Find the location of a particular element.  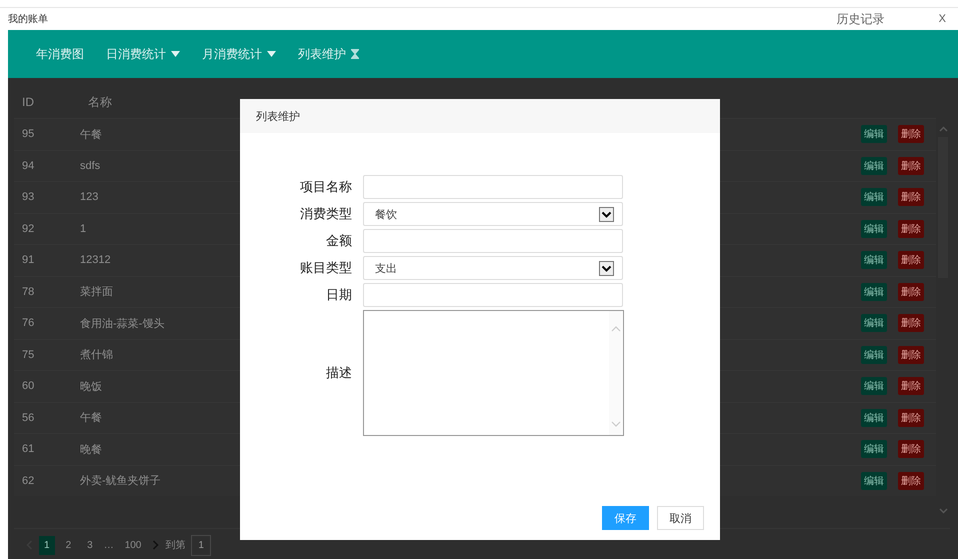

table-cell-text: 92 is located at coordinates (28, 228).